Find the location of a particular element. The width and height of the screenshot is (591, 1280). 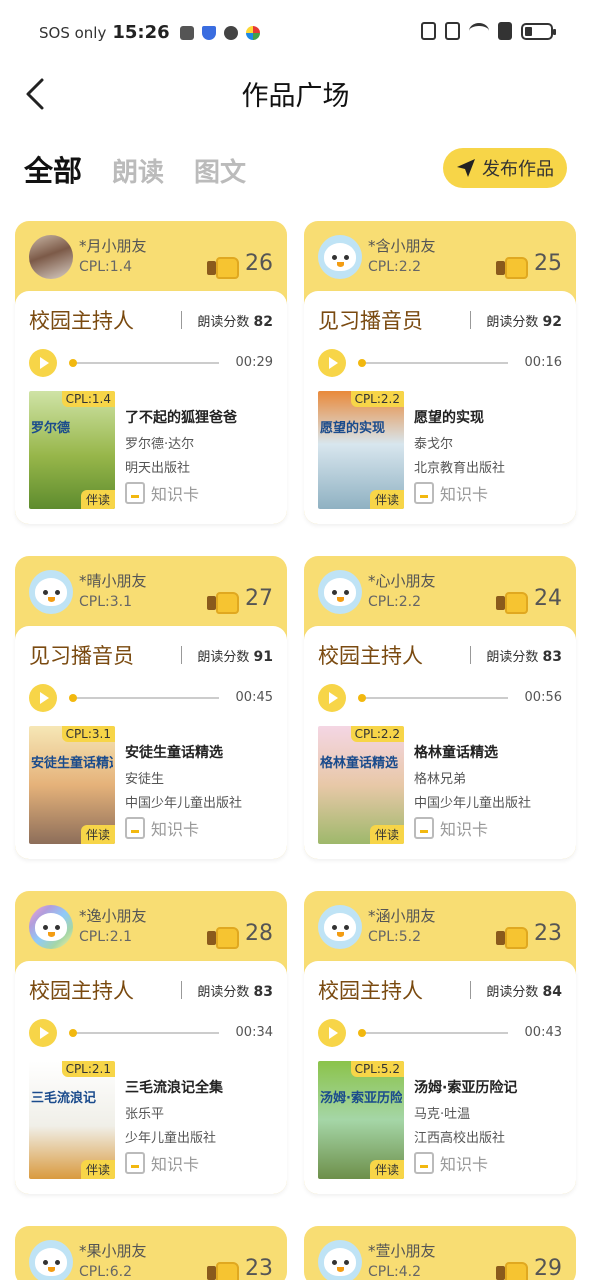

tab-picture-text: 图文 is located at coordinates (220, 170).